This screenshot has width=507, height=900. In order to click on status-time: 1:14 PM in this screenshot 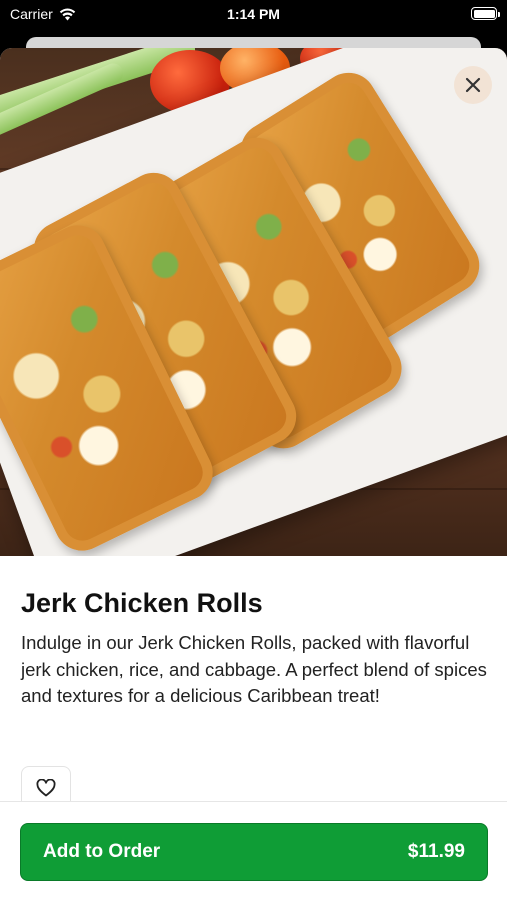, I will do `click(253, 14)`.